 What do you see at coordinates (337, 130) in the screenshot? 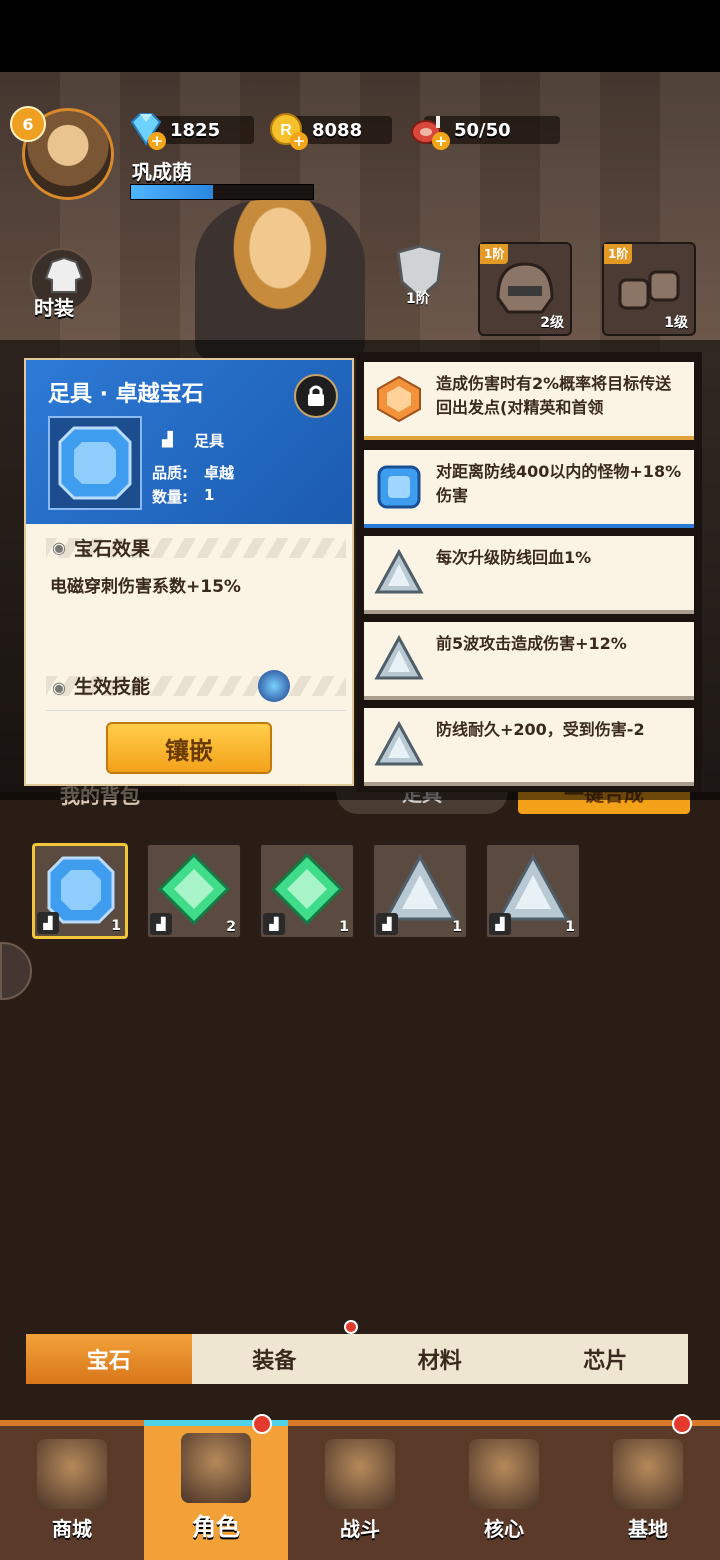
I see `coin-value: 8088` at bounding box center [337, 130].